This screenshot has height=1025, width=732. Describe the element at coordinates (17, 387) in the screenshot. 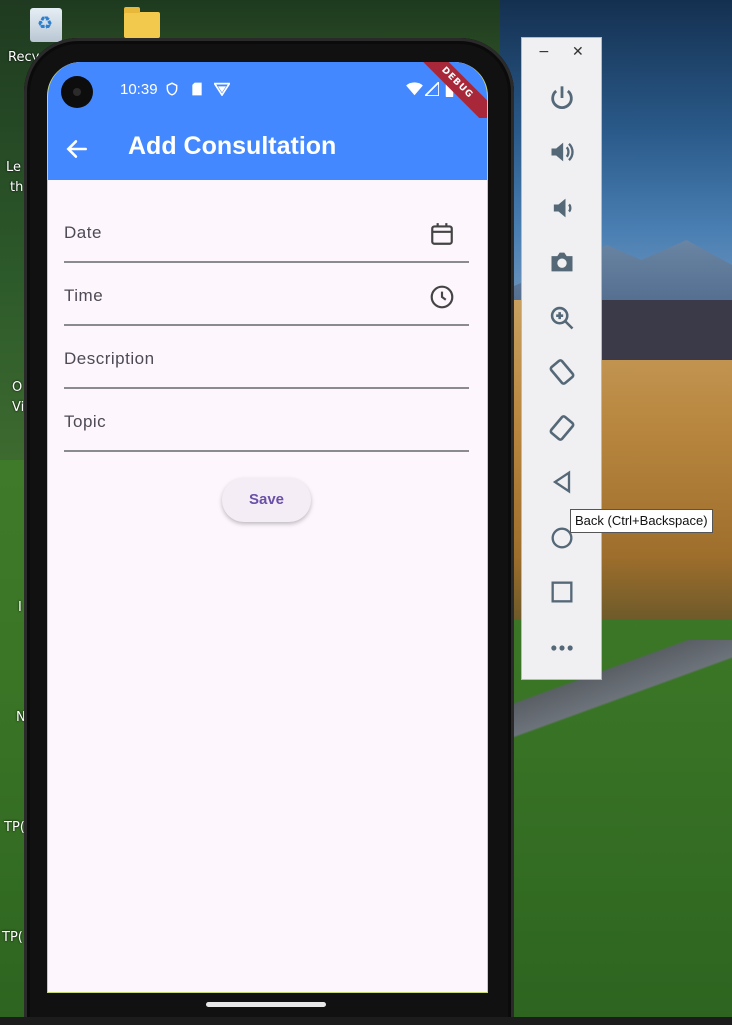

I see `desktop-label-3: O` at that location.